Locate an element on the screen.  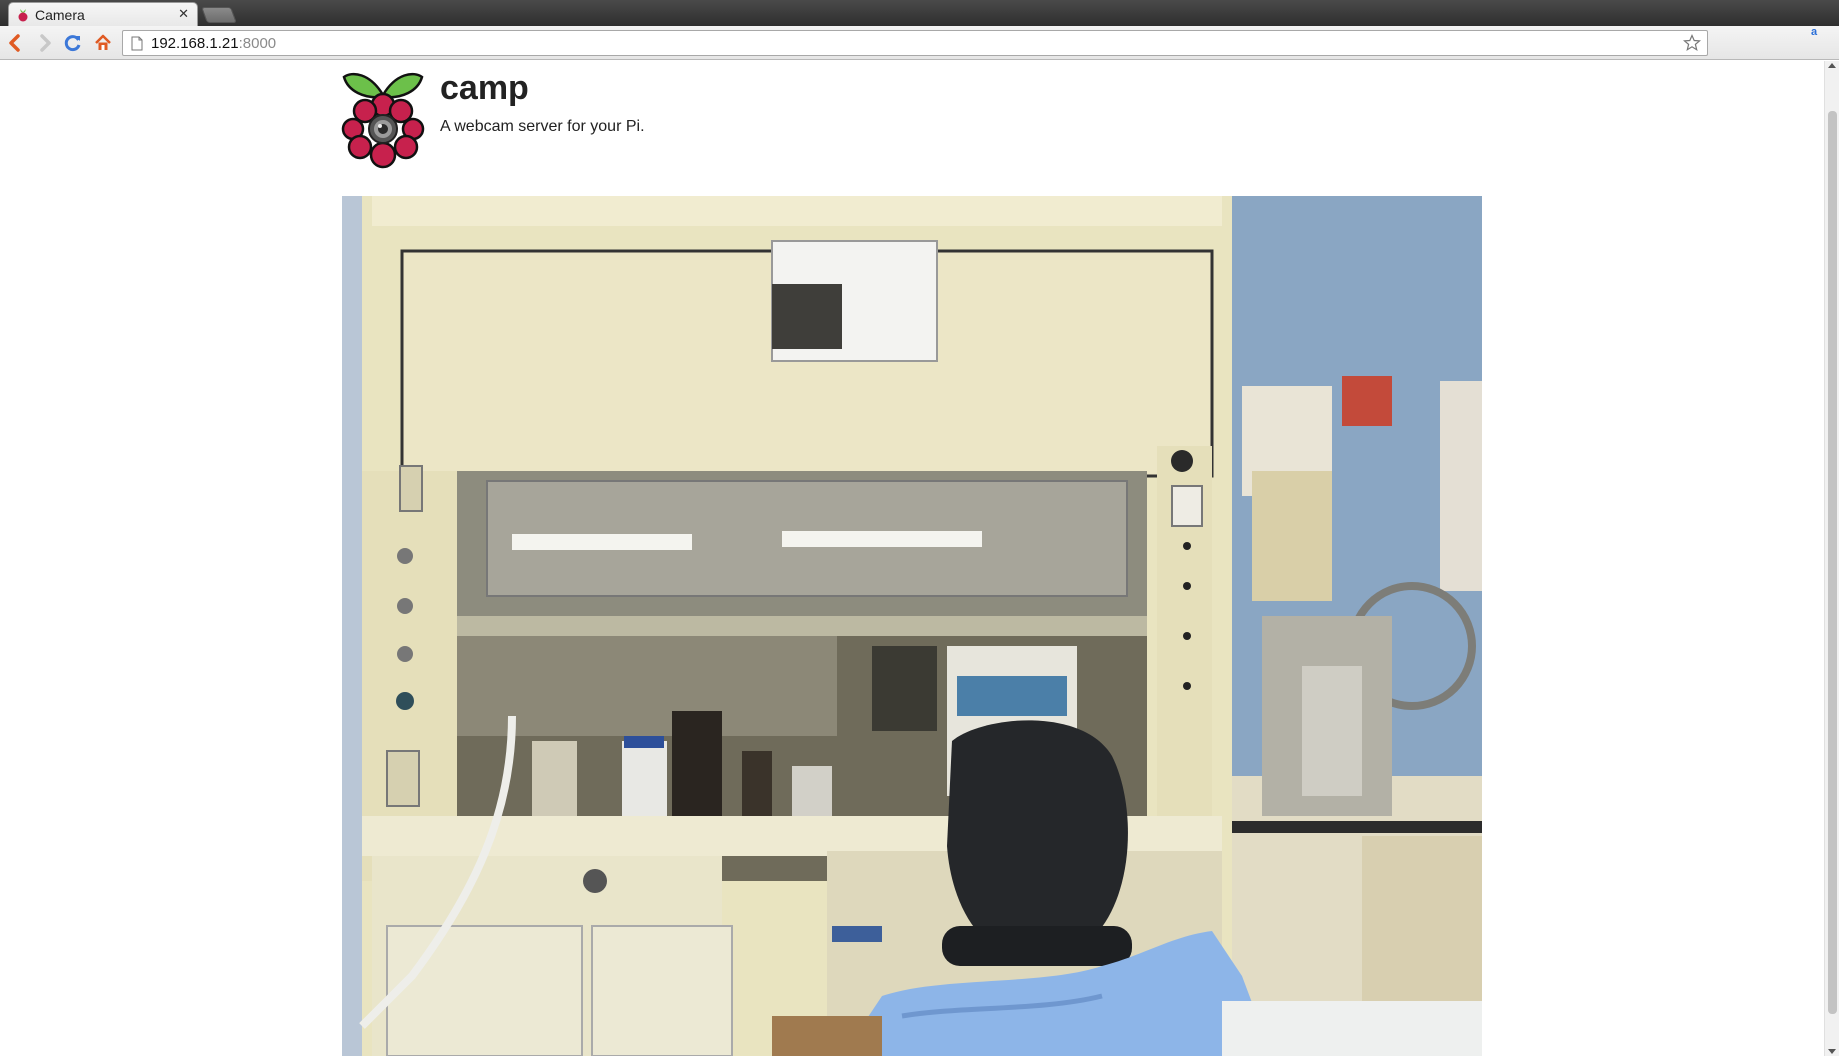
scroll-thumb is located at coordinates (1832, 562).